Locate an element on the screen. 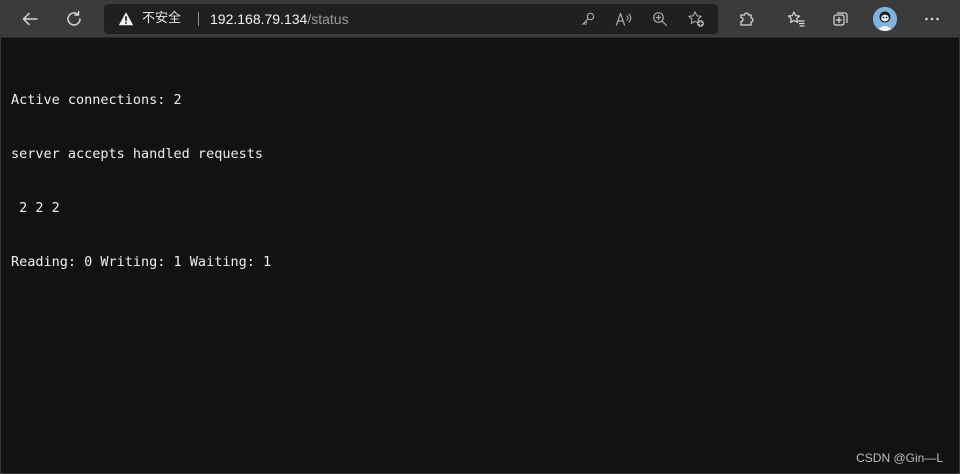 The image size is (960, 474). security-status-label: 不安全 is located at coordinates (161, 19).